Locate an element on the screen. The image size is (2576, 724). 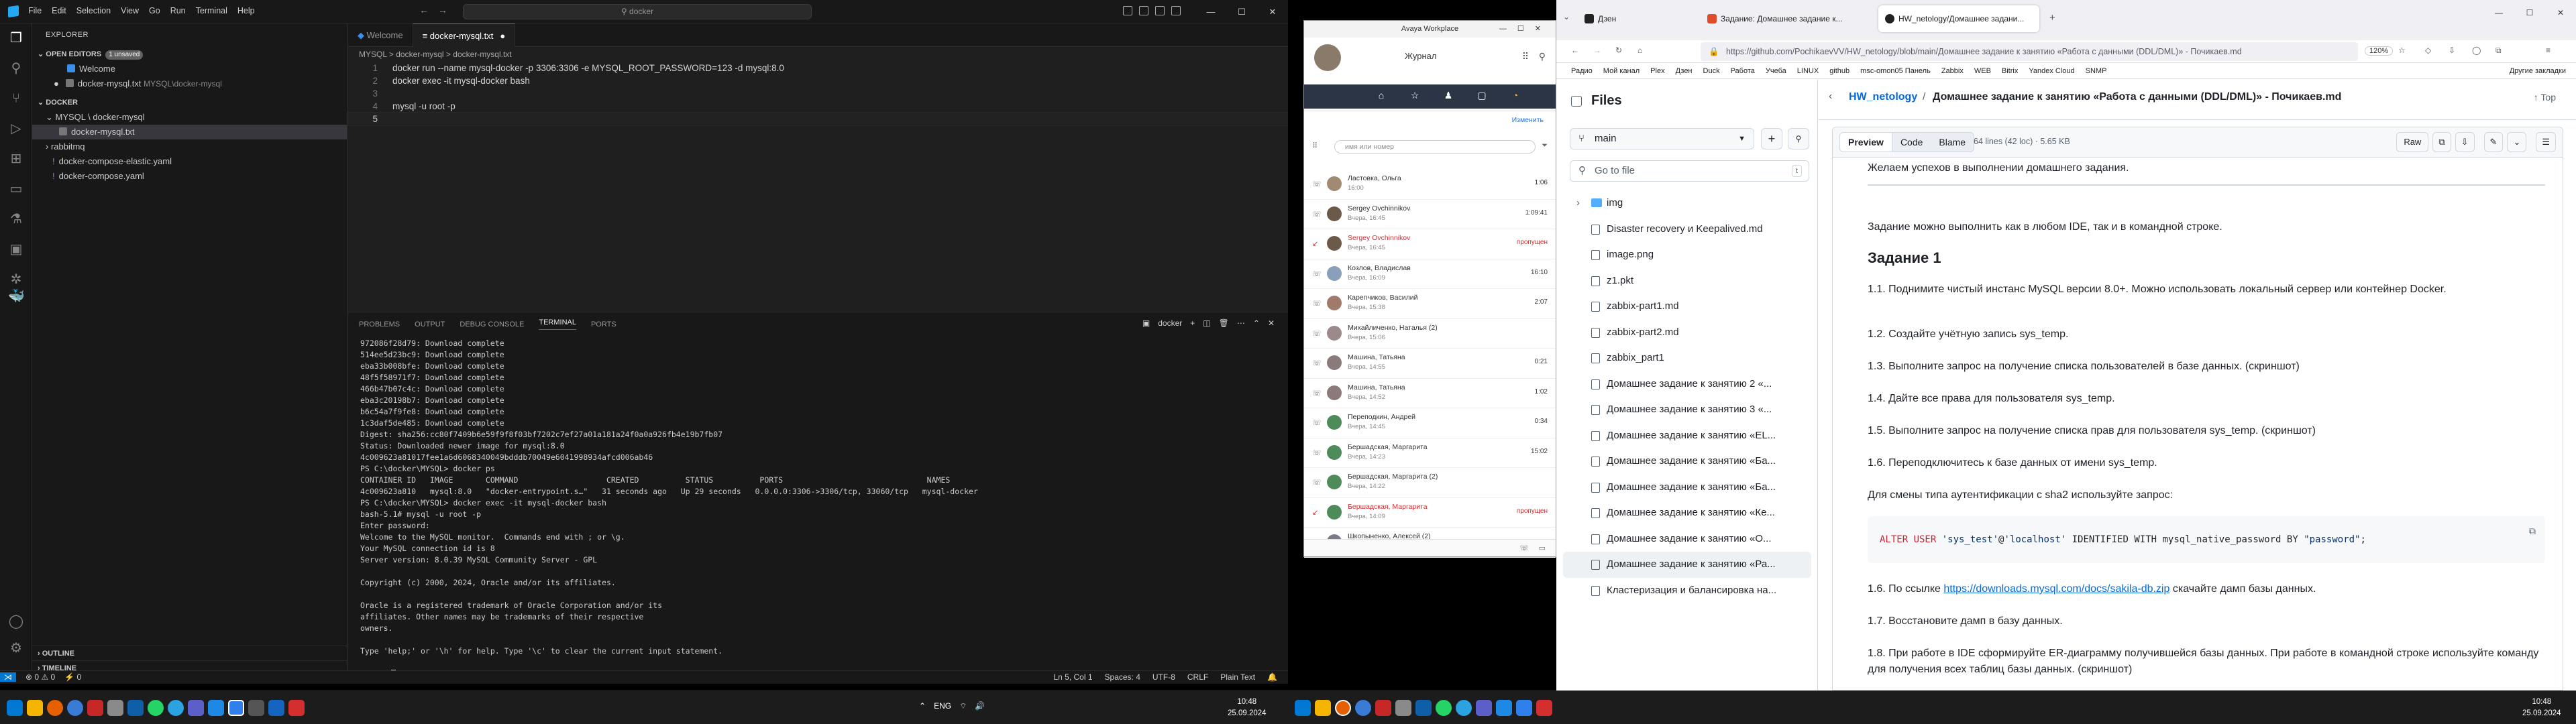
raw-button: Raw is located at coordinates (2412, 142).